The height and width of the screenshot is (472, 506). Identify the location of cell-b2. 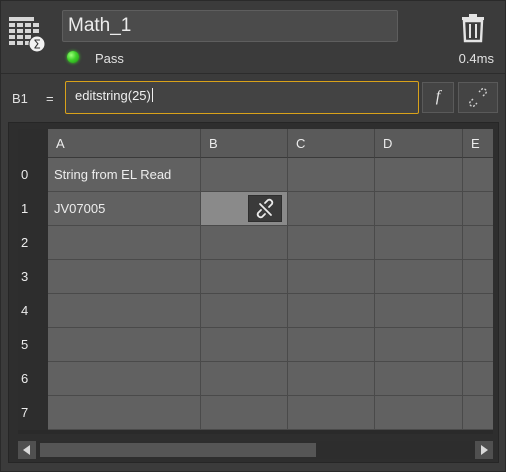
(244, 243).